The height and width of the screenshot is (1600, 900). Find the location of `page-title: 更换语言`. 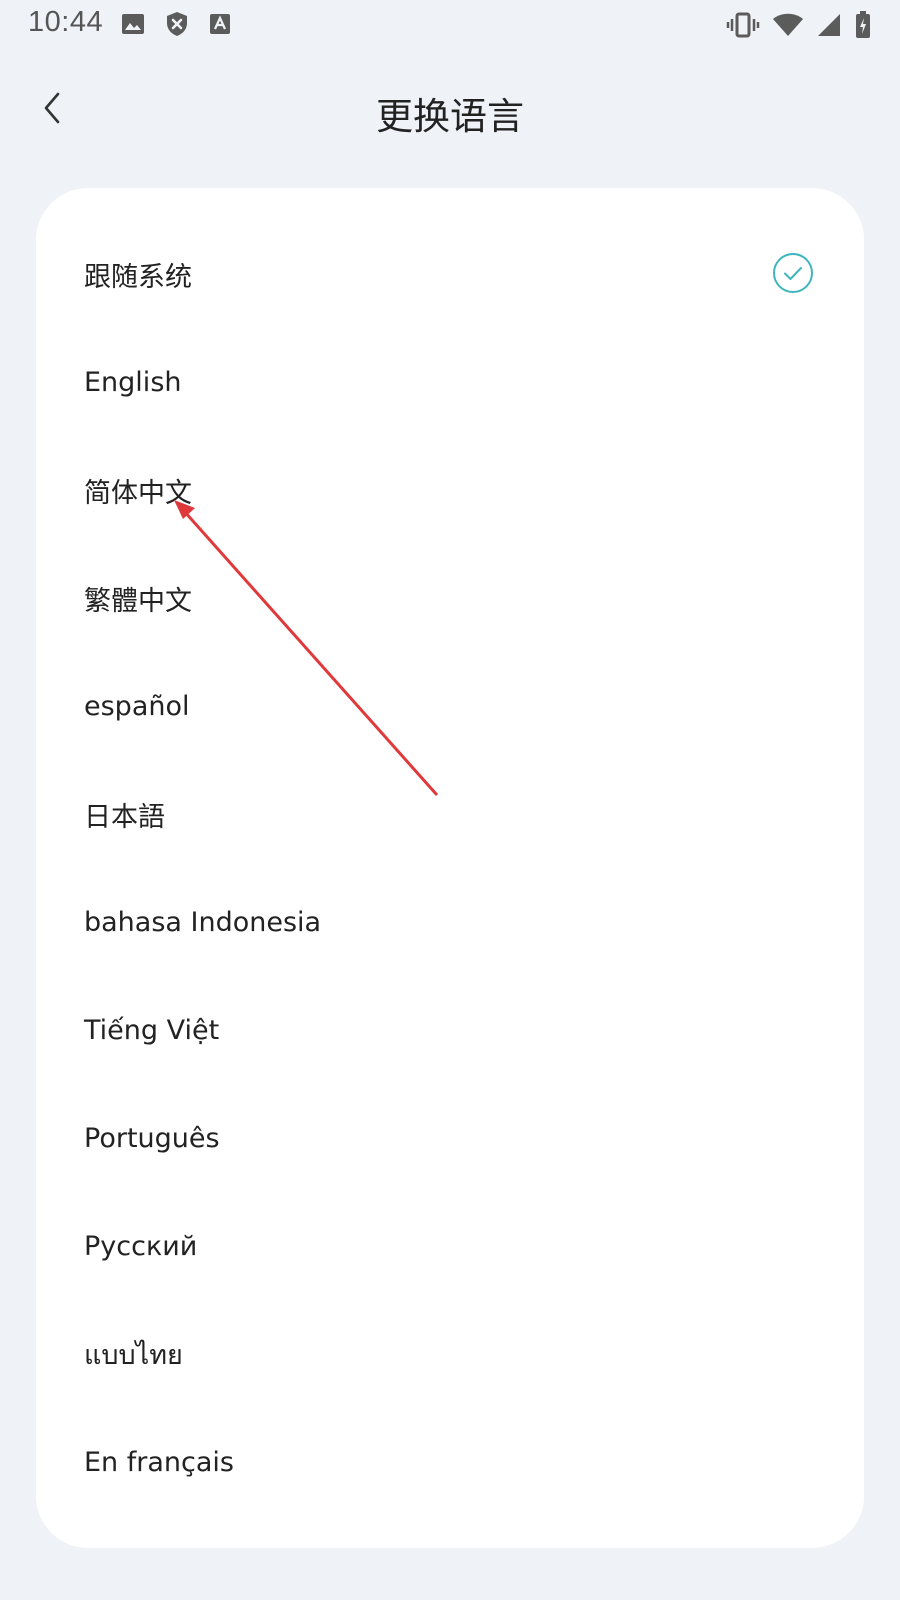

page-title: 更换语言 is located at coordinates (450, 116).